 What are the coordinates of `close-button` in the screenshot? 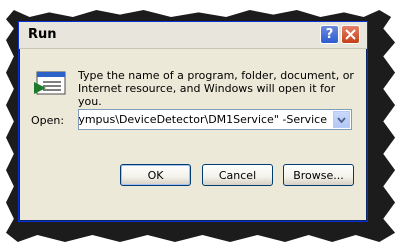 It's located at (350, 34).